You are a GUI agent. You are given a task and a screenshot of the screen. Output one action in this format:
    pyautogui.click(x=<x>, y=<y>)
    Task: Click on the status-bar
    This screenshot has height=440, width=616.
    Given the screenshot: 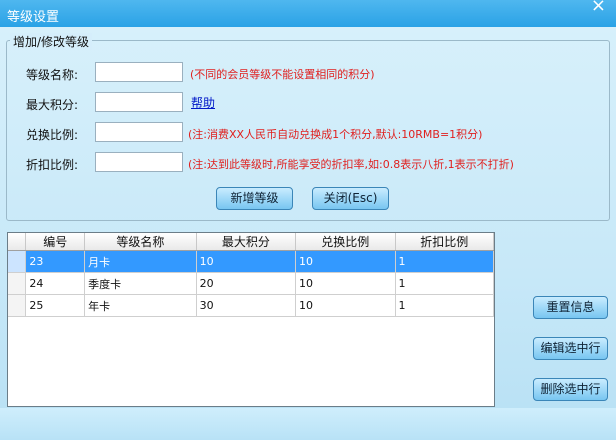 What is the action you would take?
    pyautogui.click(x=308, y=424)
    